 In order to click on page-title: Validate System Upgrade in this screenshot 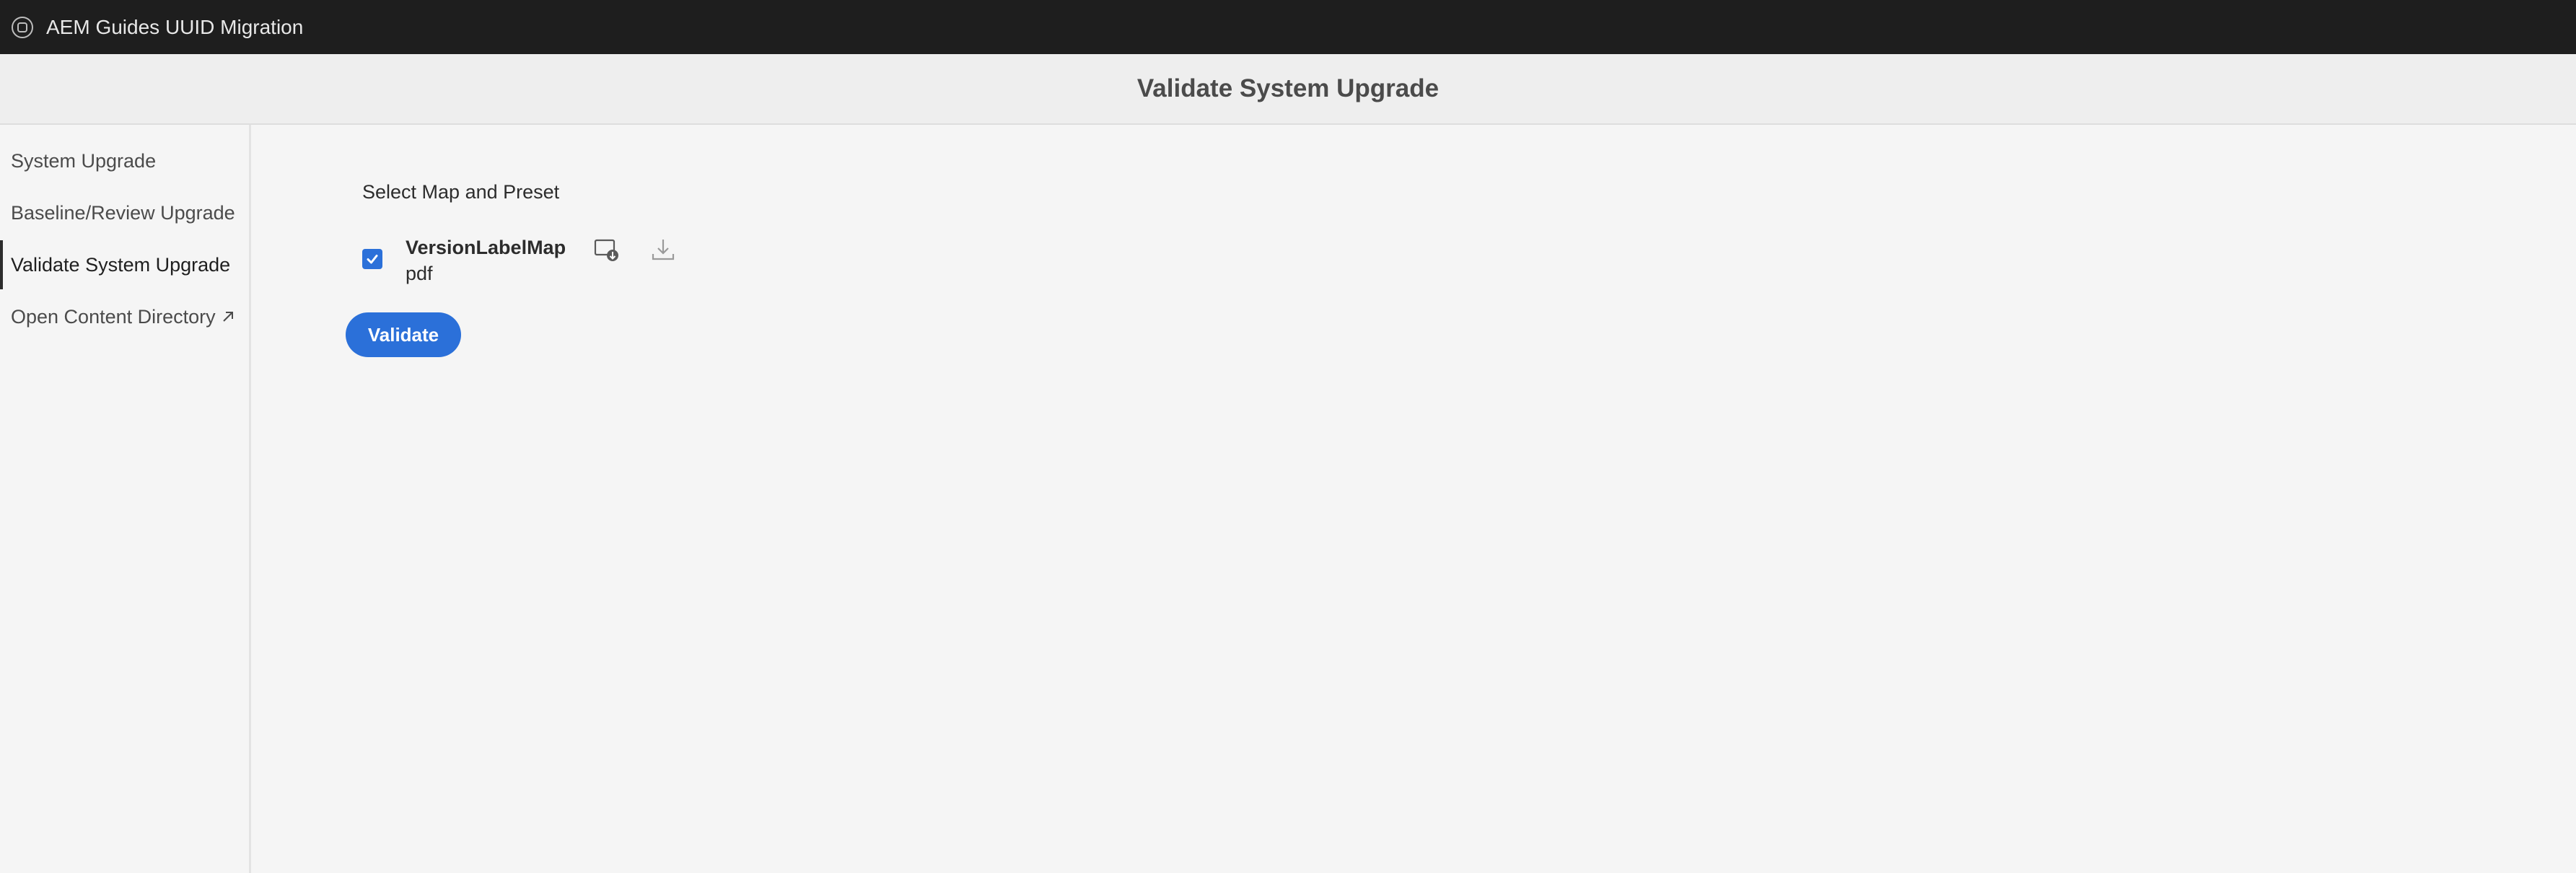, I will do `click(1288, 88)`.